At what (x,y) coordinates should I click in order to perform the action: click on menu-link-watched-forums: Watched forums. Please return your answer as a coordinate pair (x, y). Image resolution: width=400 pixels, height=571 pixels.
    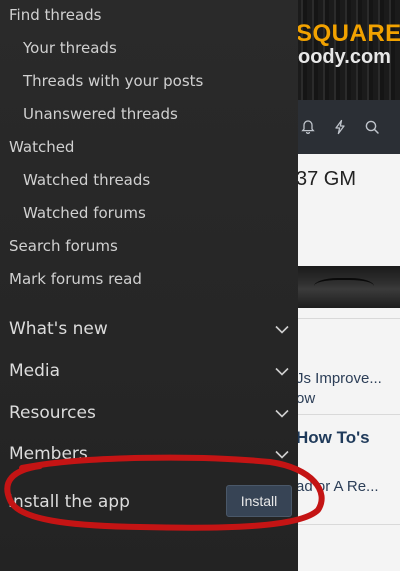
    Looking at the image, I should click on (84, 213).